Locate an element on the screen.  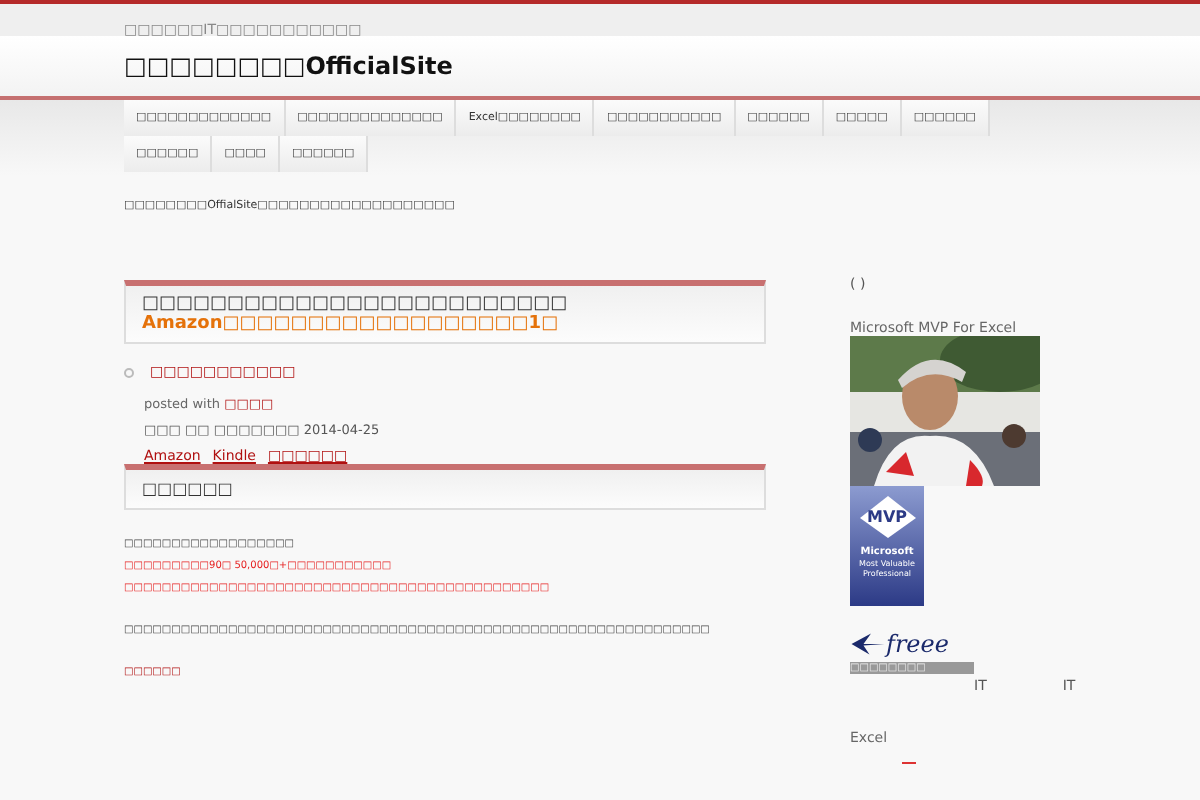
post-subtitle: Amazon□□□□□□□□□□□□□□□□□□1□ is located at coordinates (351, 324).